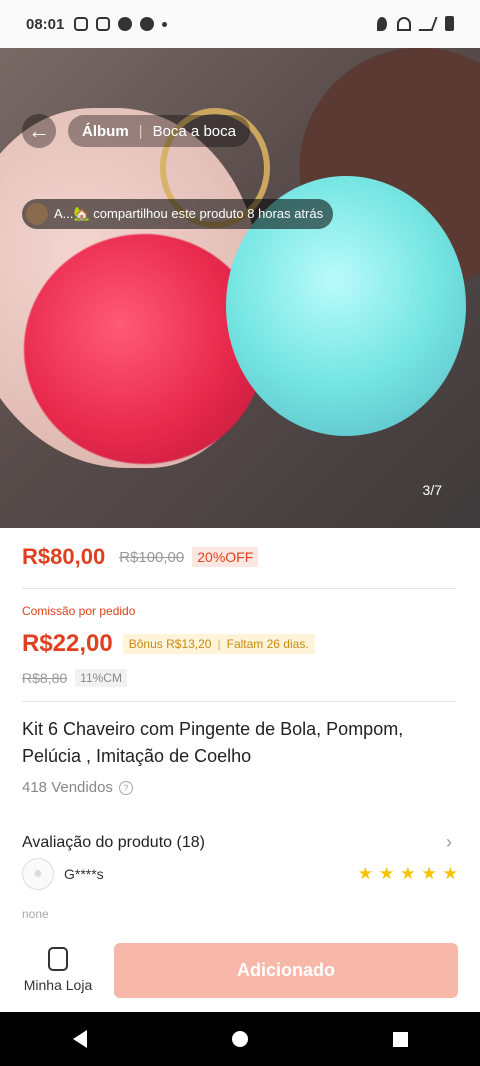  I want to click on image-counter: 3/7, so click(432, 490).